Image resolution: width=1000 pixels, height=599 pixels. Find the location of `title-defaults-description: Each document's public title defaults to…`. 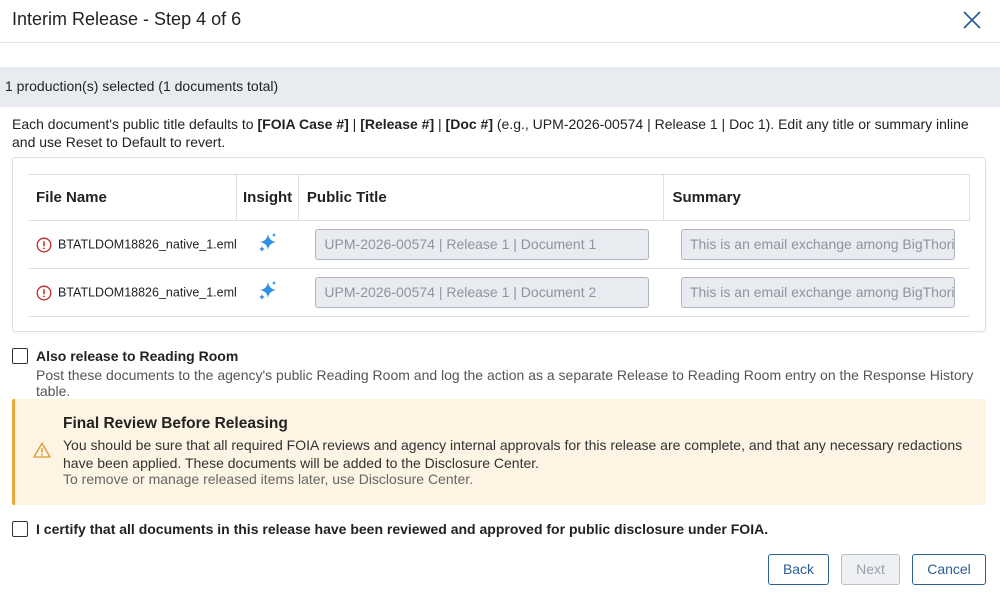

title-defaults-description: Each document's public title defaults to… is located at coordinates (502, 133).